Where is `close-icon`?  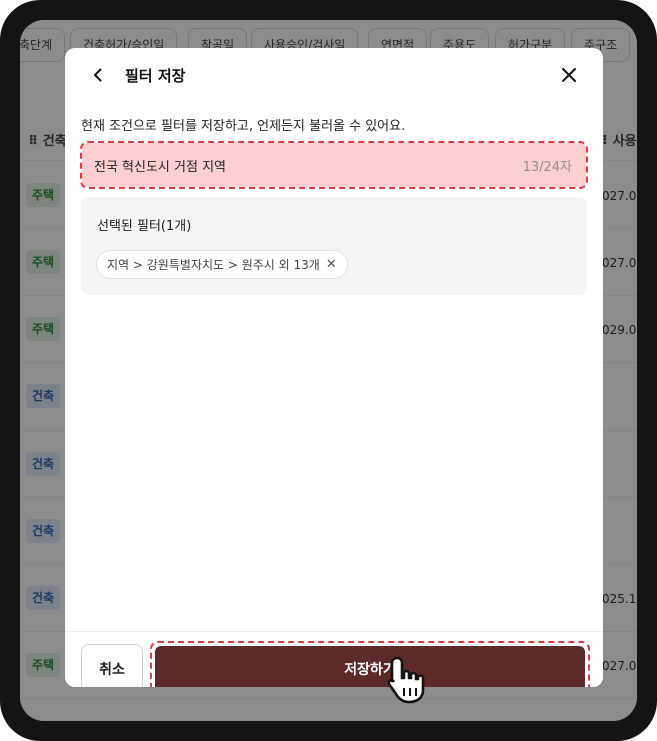
close-icon is located at coordinates (569, 75).